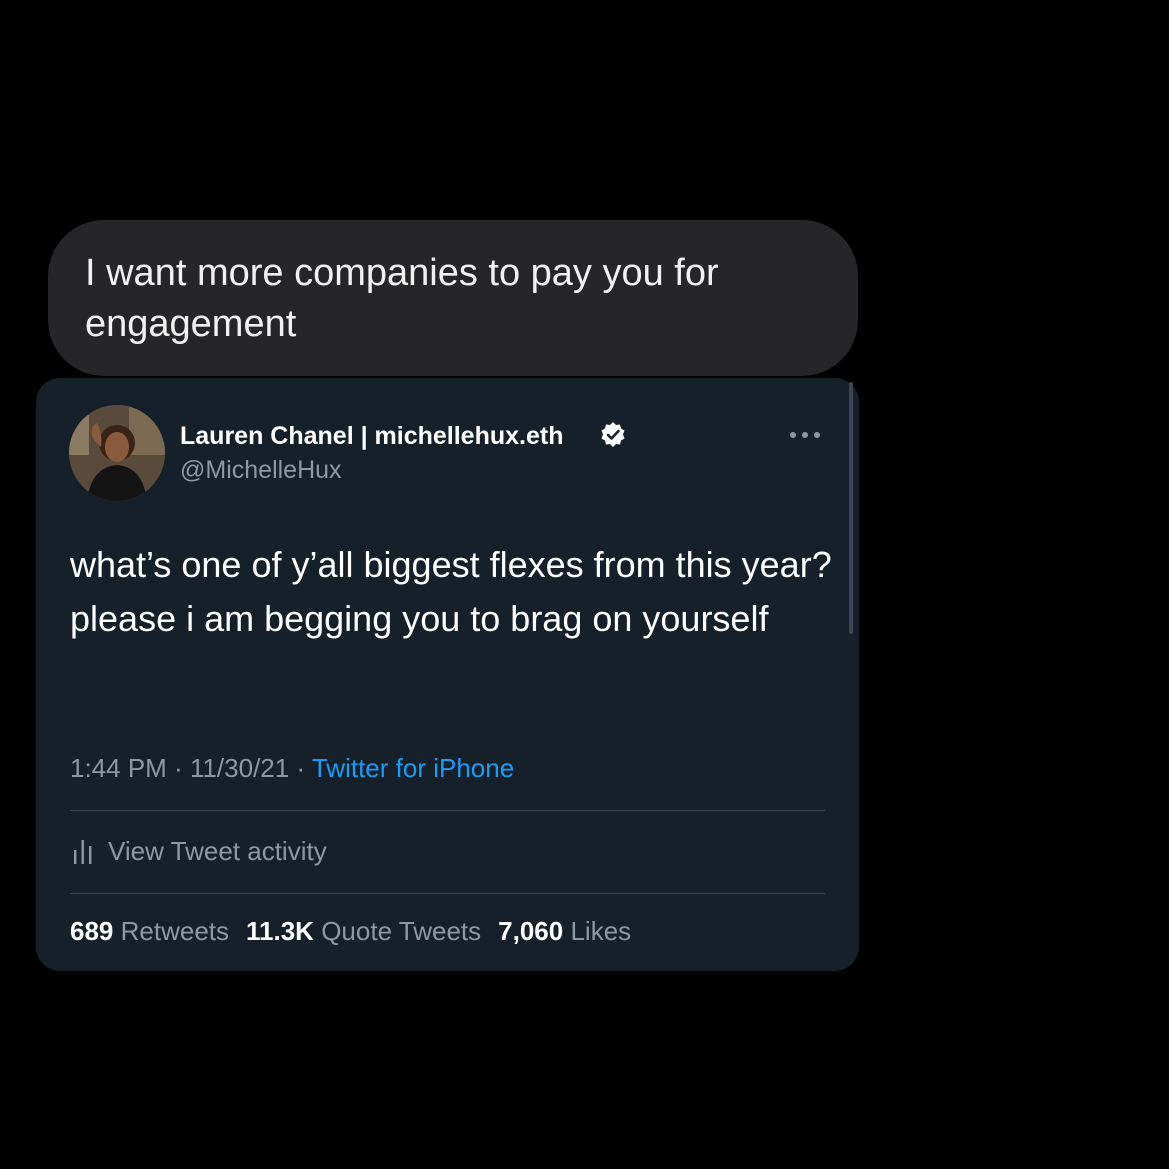  I want to click on retweets-count: 689, so click(92, 931).